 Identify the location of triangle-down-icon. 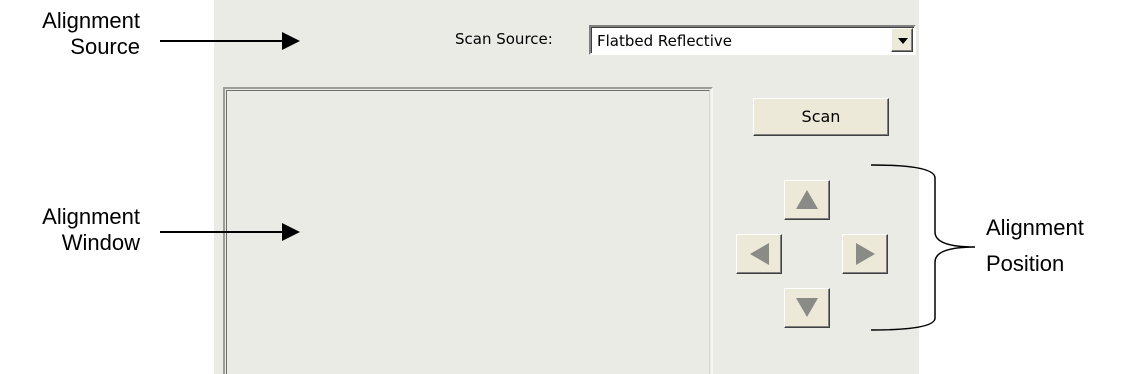
(807, 307).